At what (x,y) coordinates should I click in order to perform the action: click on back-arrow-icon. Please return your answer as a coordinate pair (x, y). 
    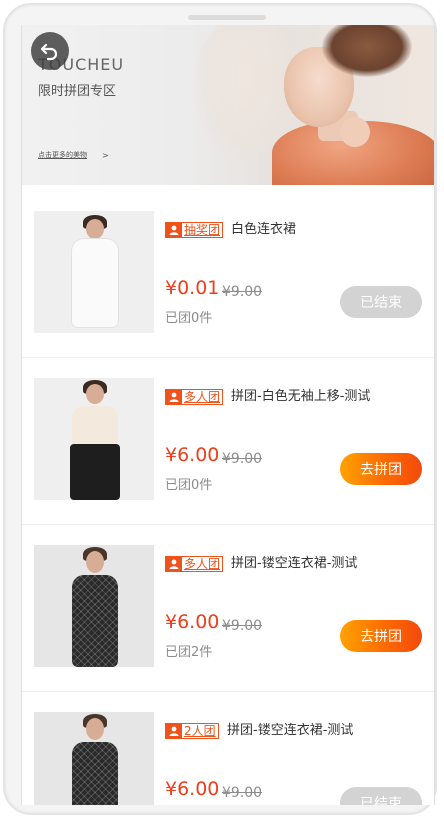
    Looking at the image, I should click on (49, 52).